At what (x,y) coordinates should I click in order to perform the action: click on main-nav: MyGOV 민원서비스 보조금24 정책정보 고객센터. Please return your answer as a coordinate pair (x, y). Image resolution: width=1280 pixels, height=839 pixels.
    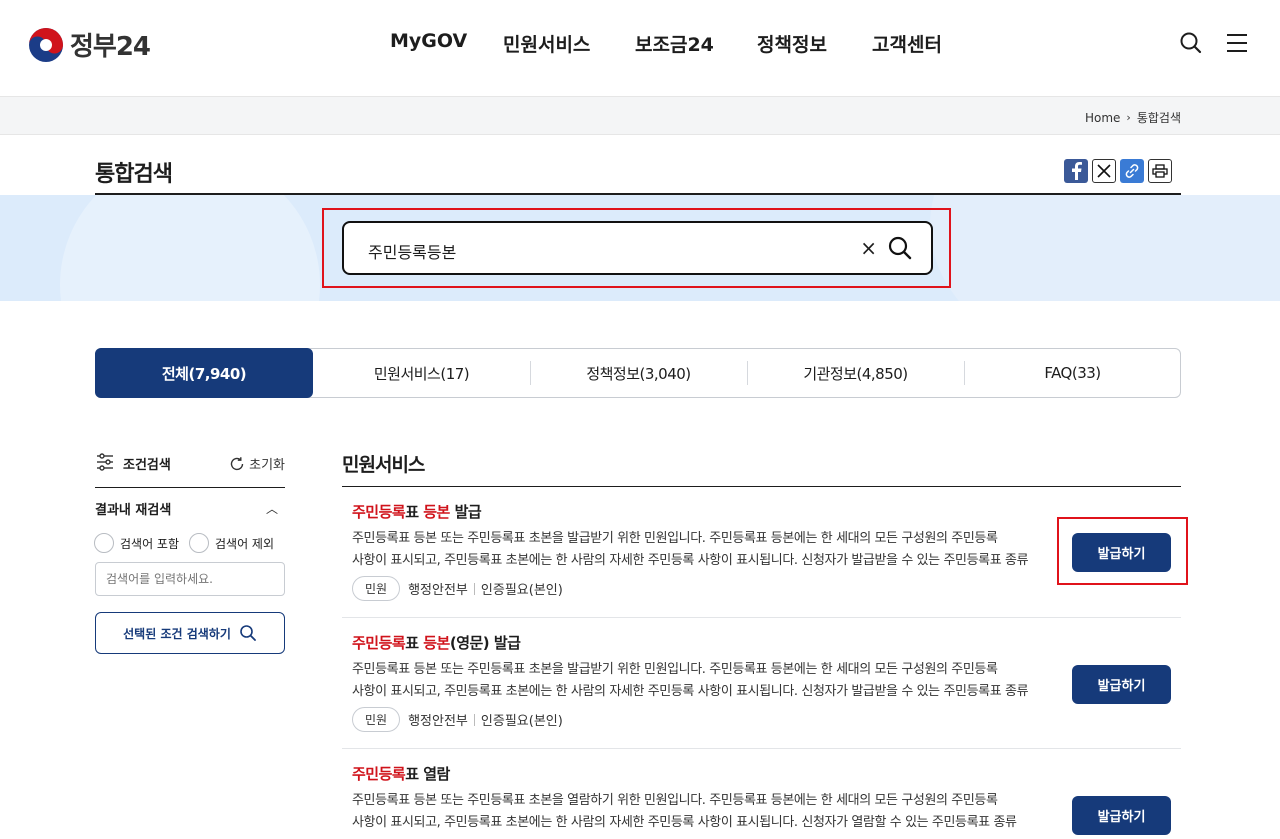
    Looking at the image, I should click on (640, 45).